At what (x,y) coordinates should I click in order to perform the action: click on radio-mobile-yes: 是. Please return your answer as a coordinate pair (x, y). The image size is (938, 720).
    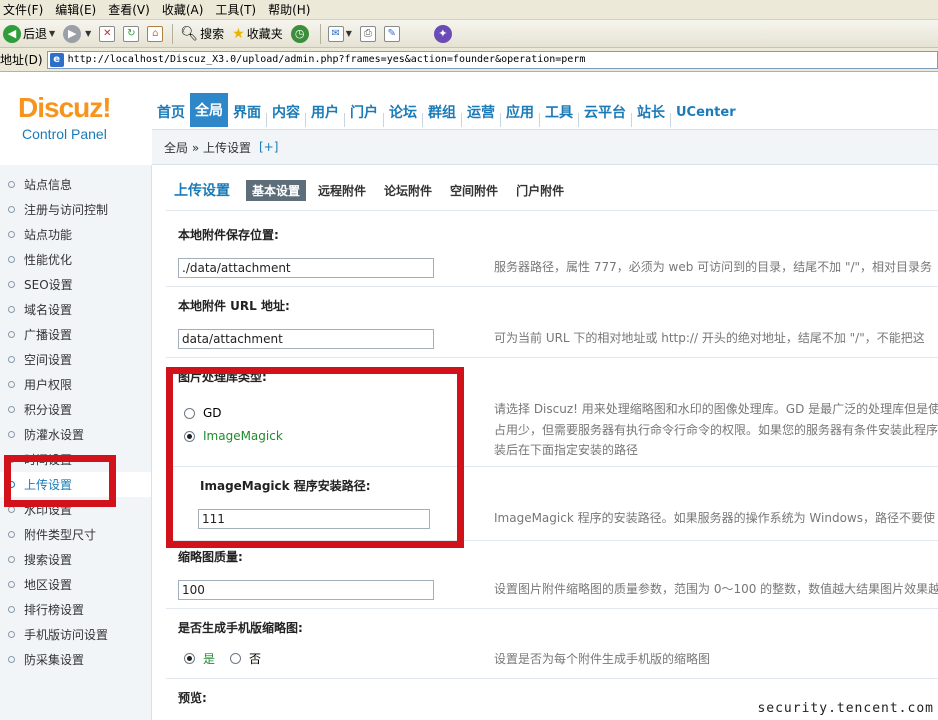
    Looking at the image, I should click on (199, 658).